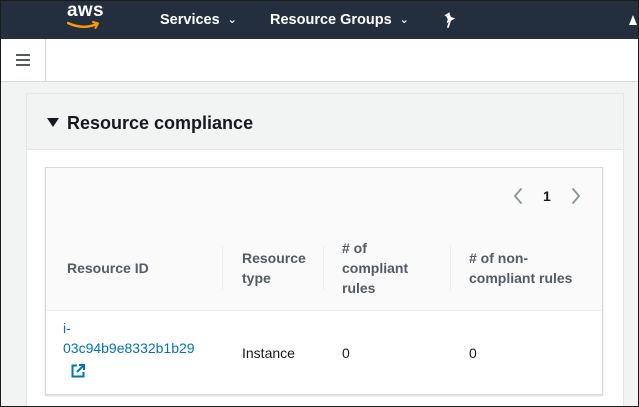 This screenshot has height=407, width=639. Describe the element at coordinates (268, 353) in the screenshot. I see `resource-type-cell: Instance` at that location.